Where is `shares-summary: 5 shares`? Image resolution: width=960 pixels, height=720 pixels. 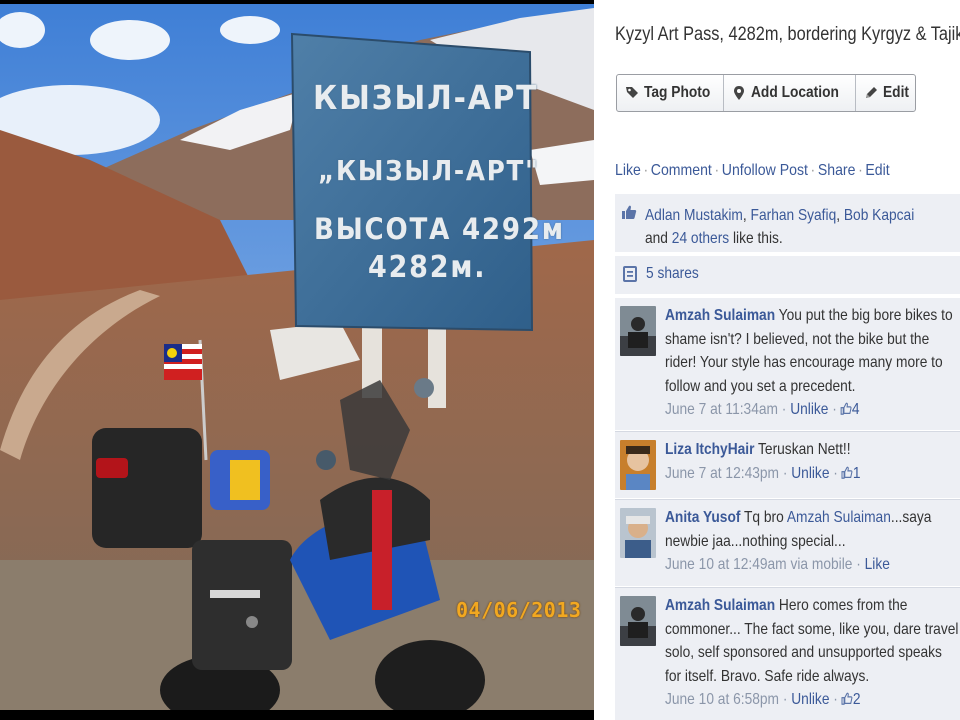
shares-summary: 5 shares is located at coordinates (787, 275).